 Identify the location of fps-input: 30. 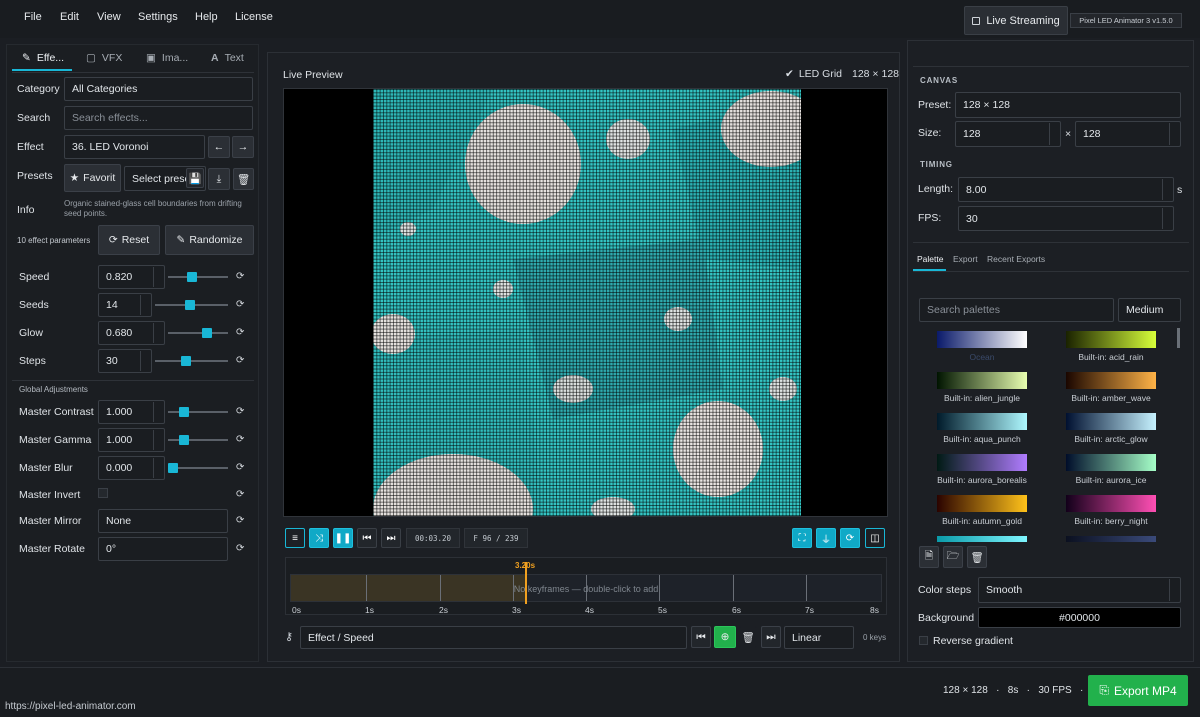
(1066, 218).